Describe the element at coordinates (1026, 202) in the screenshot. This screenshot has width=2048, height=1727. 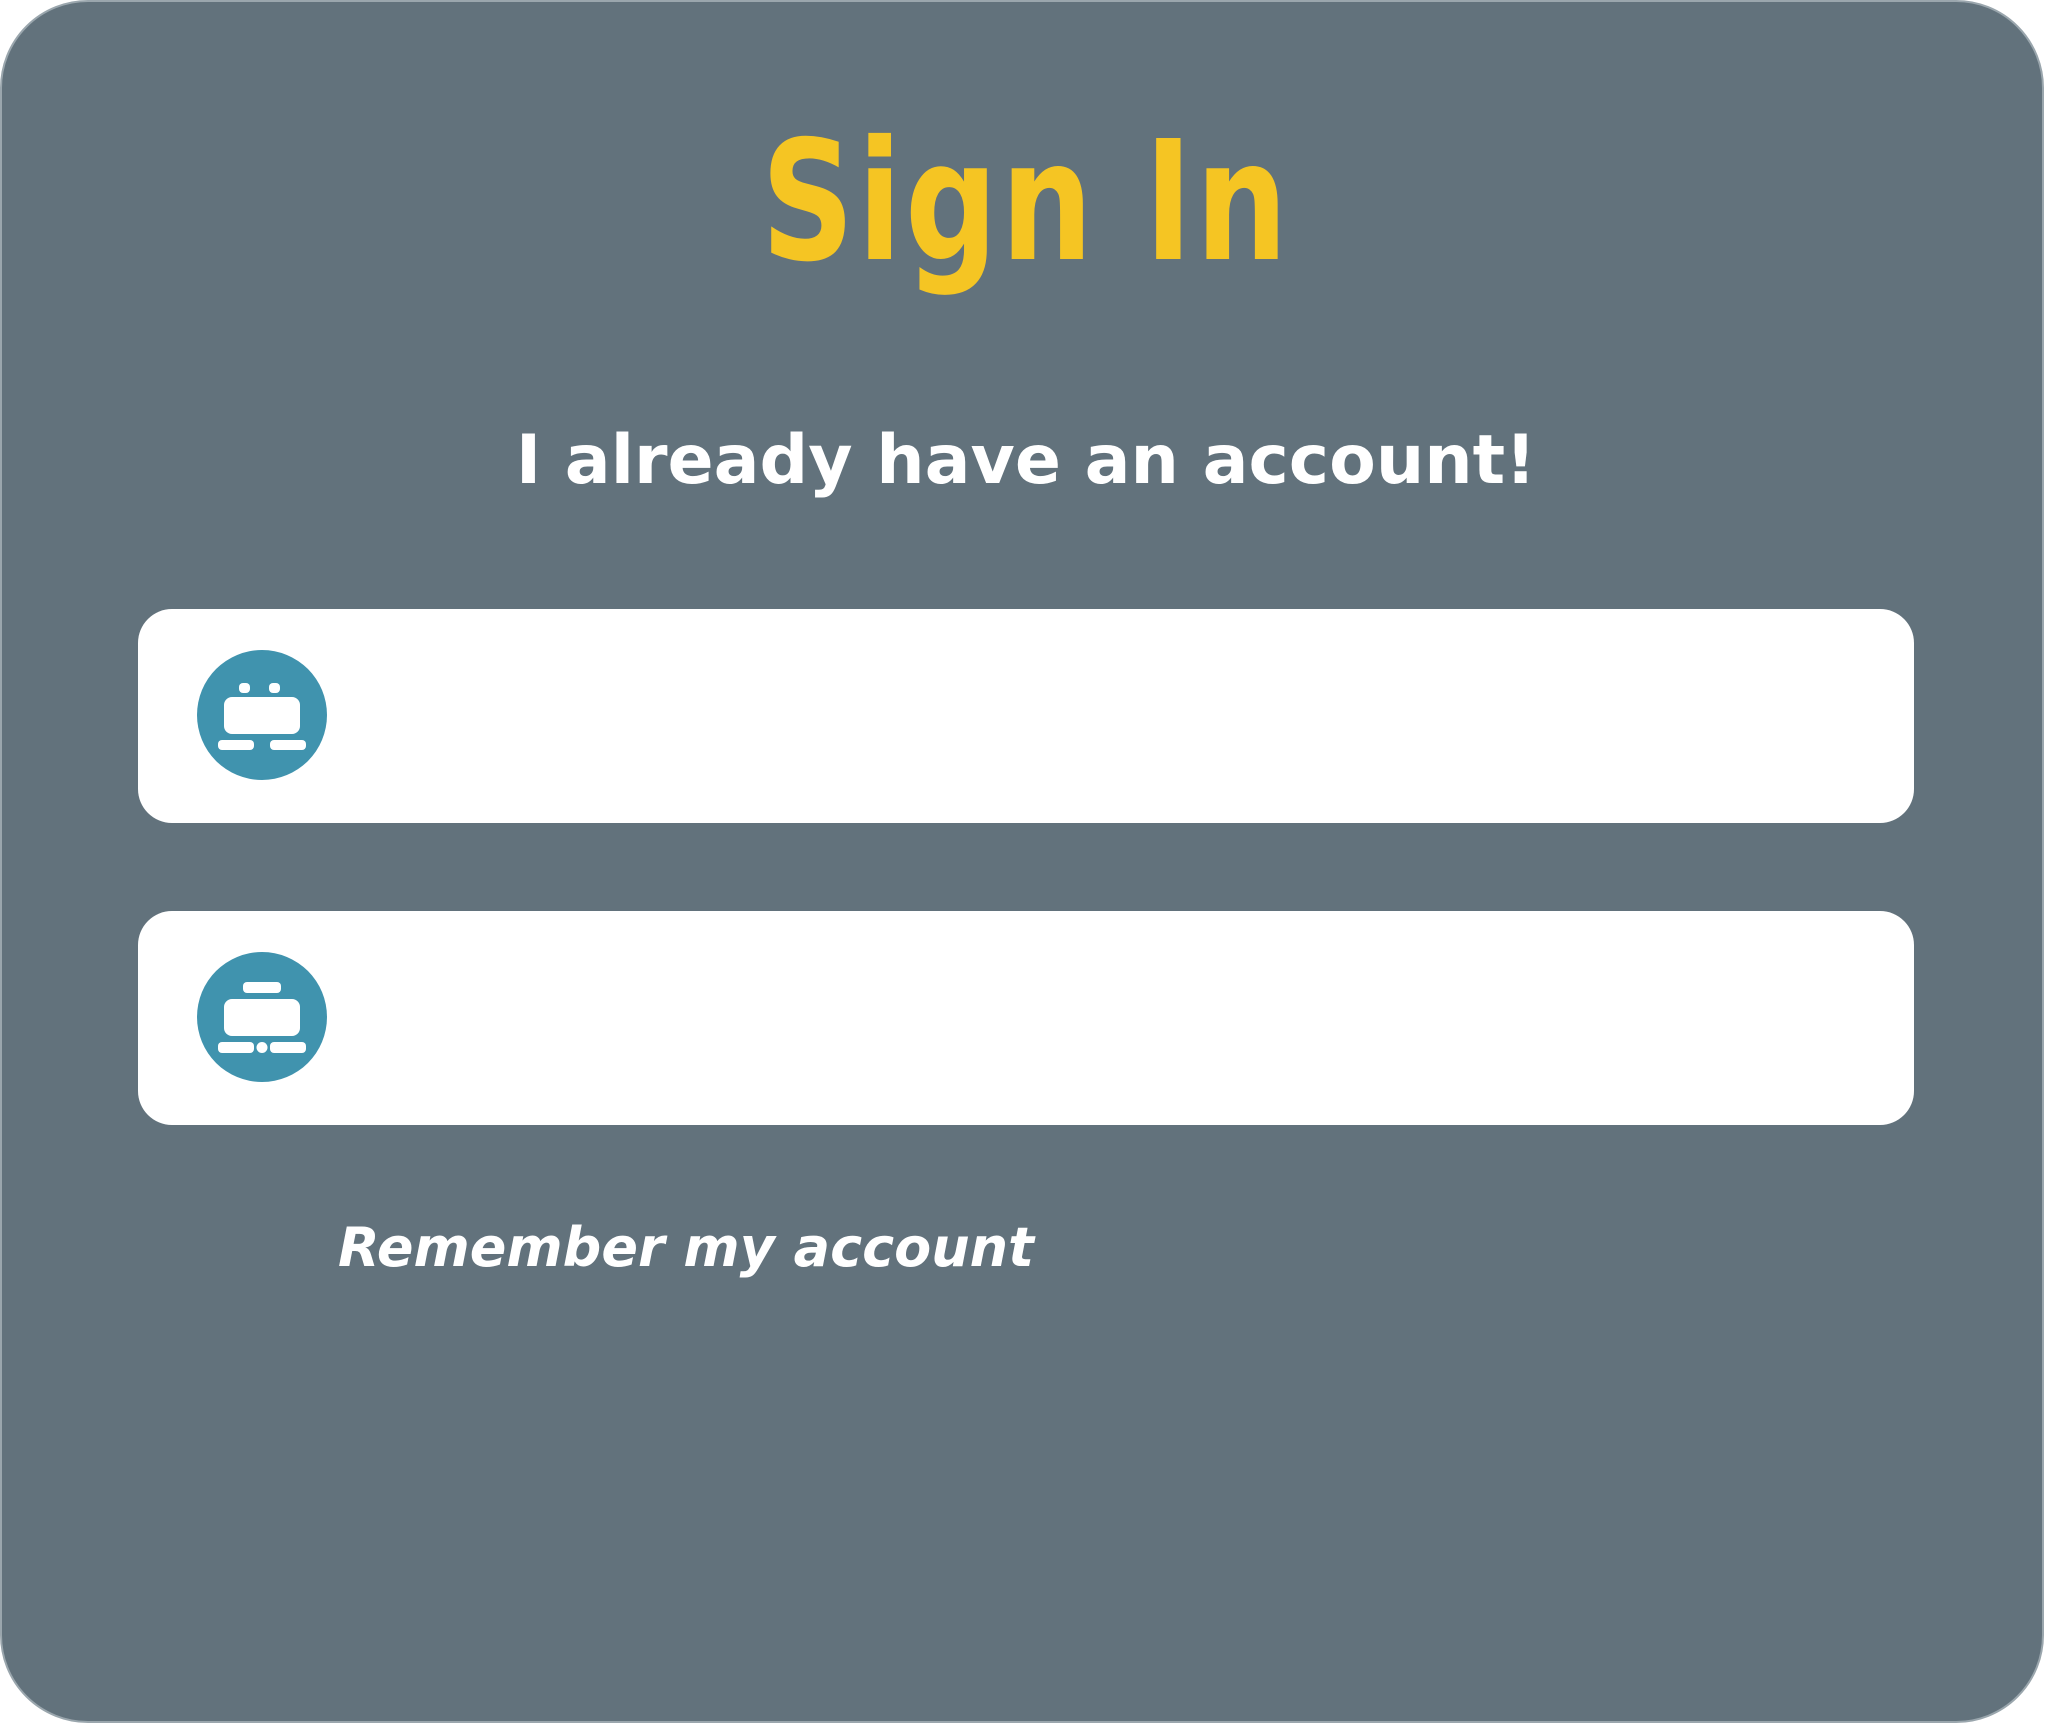
I see `page-title: Sign In` at that location.